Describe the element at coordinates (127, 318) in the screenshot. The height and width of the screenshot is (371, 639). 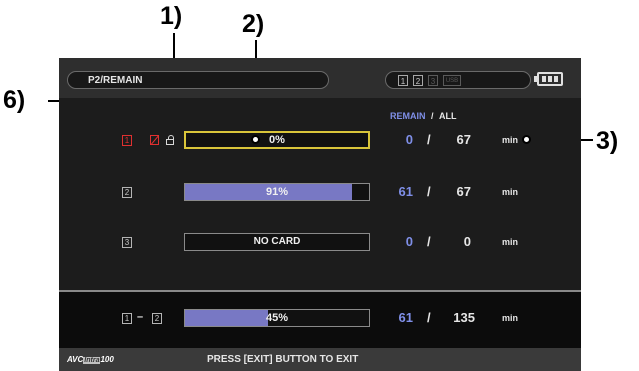
I see `total-slot-from: 1` at that location.